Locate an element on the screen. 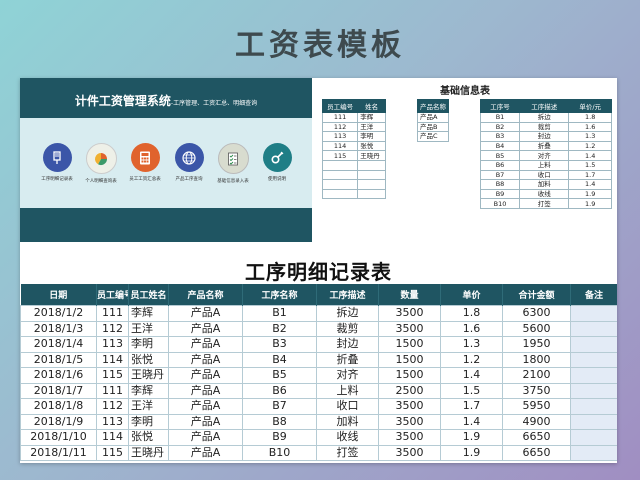 The width and height of the screenshot is (640, 480). date-cell: 2018/1/8 is located at coordinates (58, 406).